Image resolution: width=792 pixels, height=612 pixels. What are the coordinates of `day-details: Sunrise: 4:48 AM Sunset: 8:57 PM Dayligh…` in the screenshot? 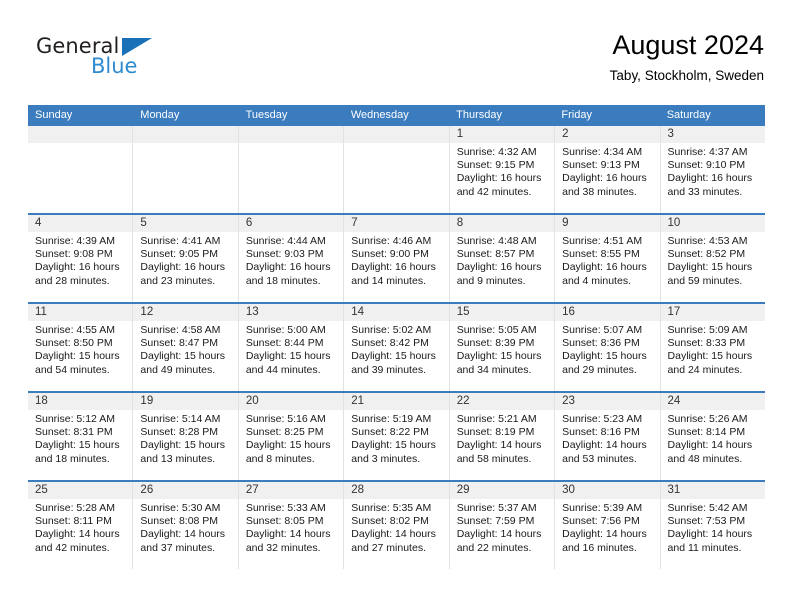 It's located at (502, 260).